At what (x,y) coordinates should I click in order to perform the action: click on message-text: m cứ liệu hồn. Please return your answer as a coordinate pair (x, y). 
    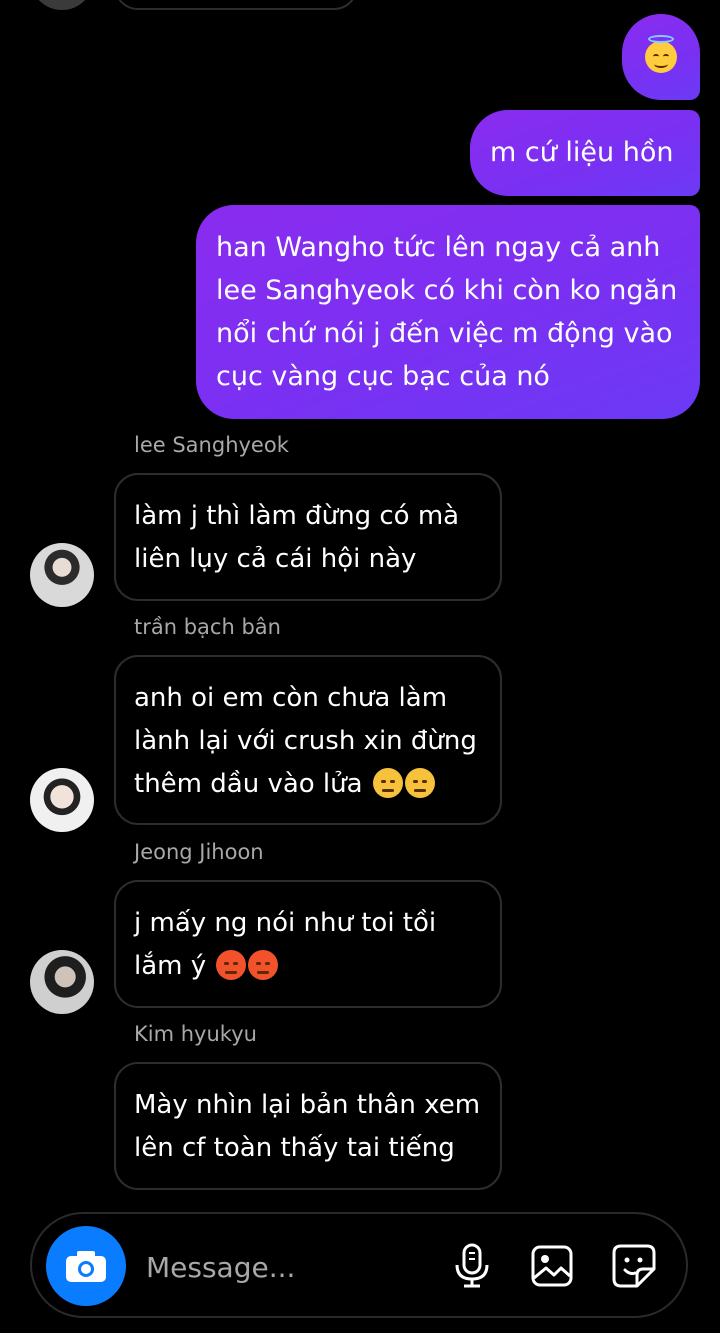
    Looking at the image, I should click on (582, 152).